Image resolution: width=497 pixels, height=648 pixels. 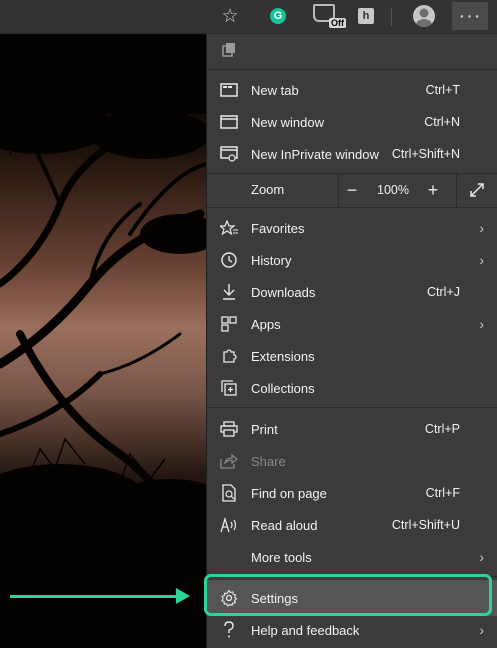 What do you see at coordinates (442, 90) in the screenshot?
I see `menu-item-shortcut: Ctrl+T` at bounding box center [442, 90].